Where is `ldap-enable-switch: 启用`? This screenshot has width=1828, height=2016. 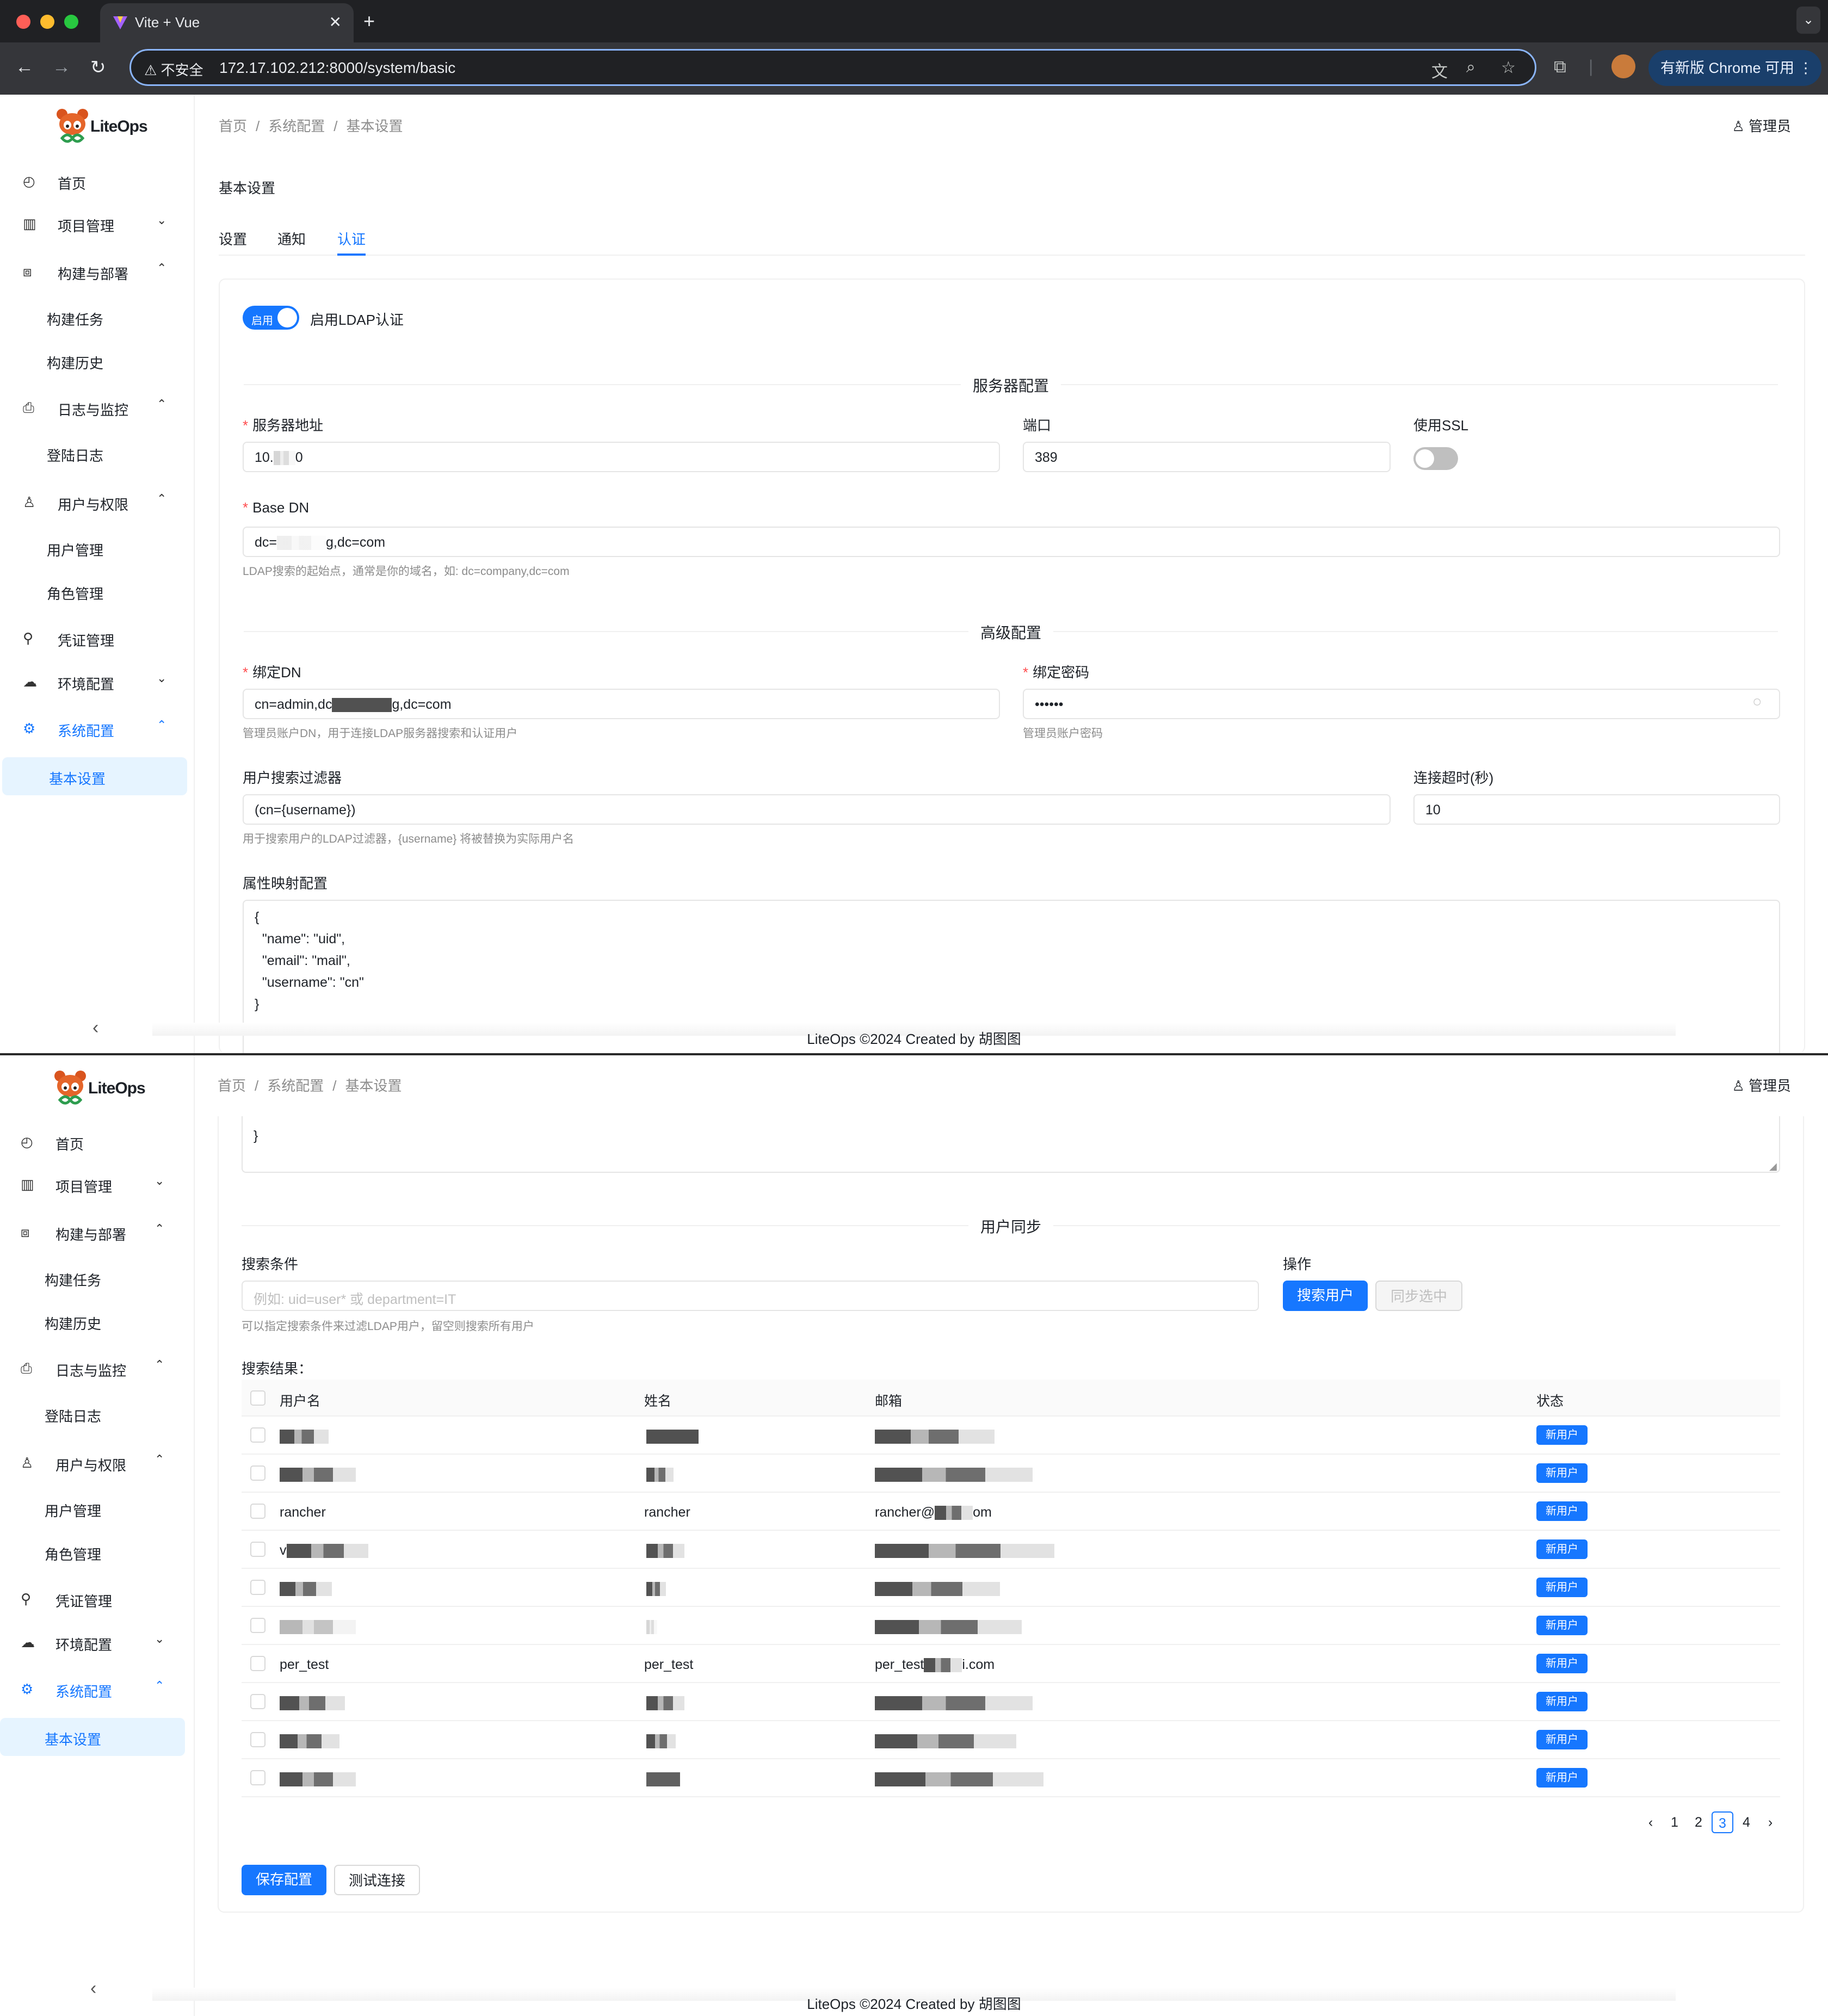 ldap-enable-switch: 启用 is located at coordinates (271, 318).